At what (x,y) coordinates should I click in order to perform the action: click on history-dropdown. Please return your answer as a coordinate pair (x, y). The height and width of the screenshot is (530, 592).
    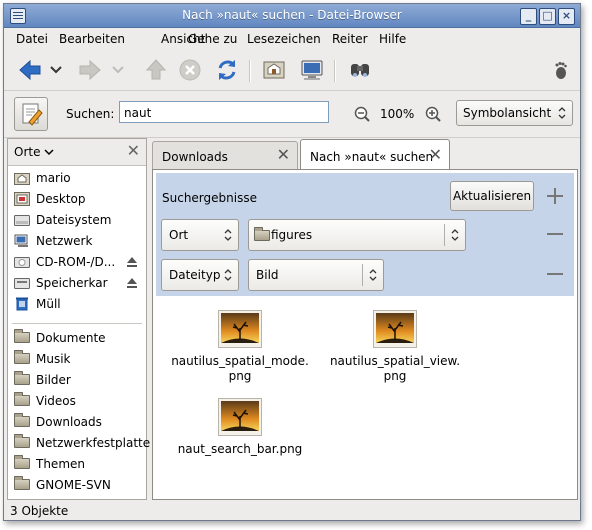
    Looking at the image, I should click on (56, 70).